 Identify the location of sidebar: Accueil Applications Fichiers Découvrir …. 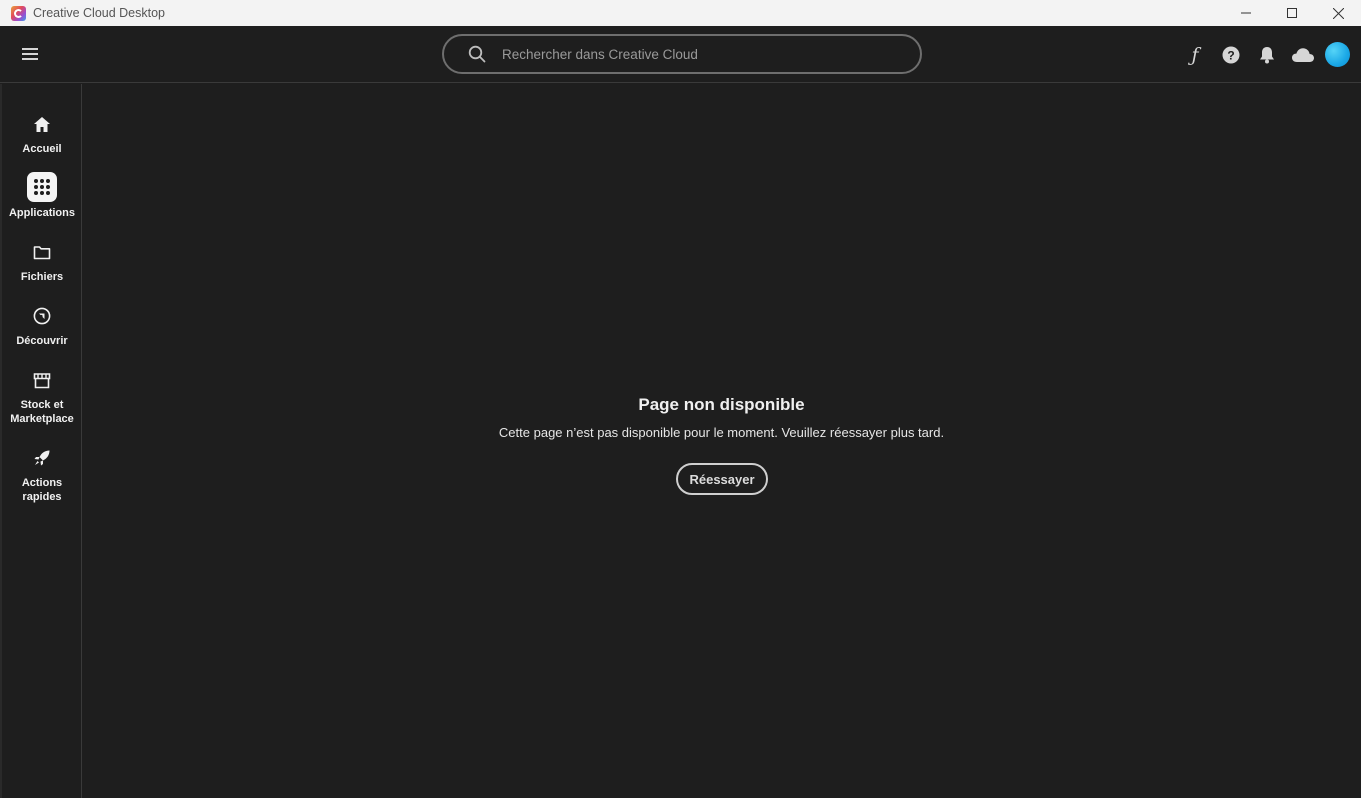
(41, 441).